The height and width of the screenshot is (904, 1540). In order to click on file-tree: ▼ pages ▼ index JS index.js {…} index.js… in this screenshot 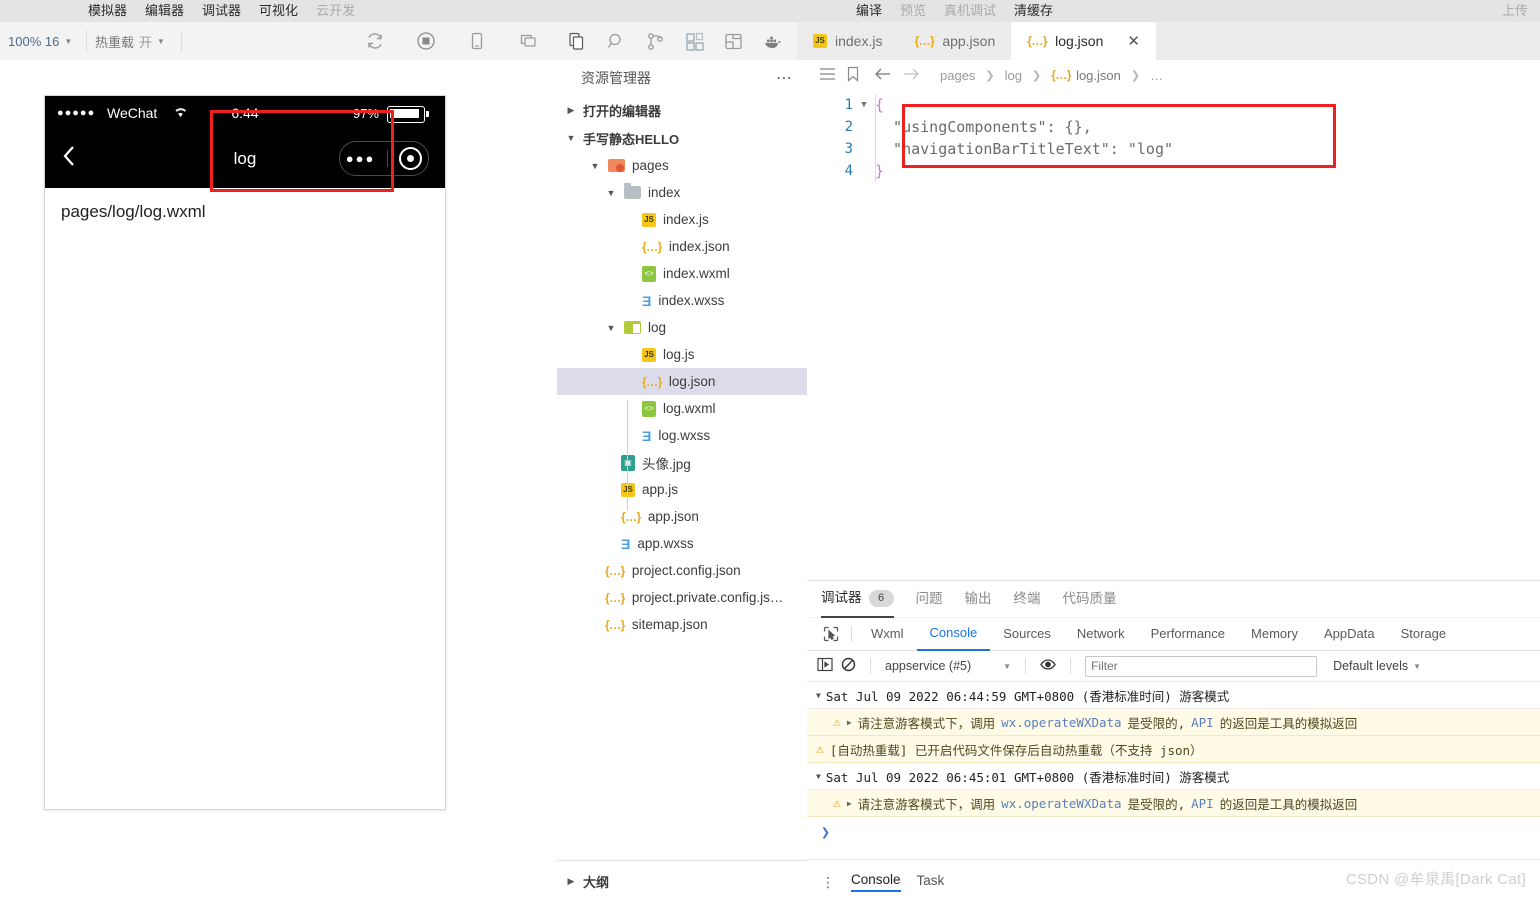, I will do `click(682, 395)`.